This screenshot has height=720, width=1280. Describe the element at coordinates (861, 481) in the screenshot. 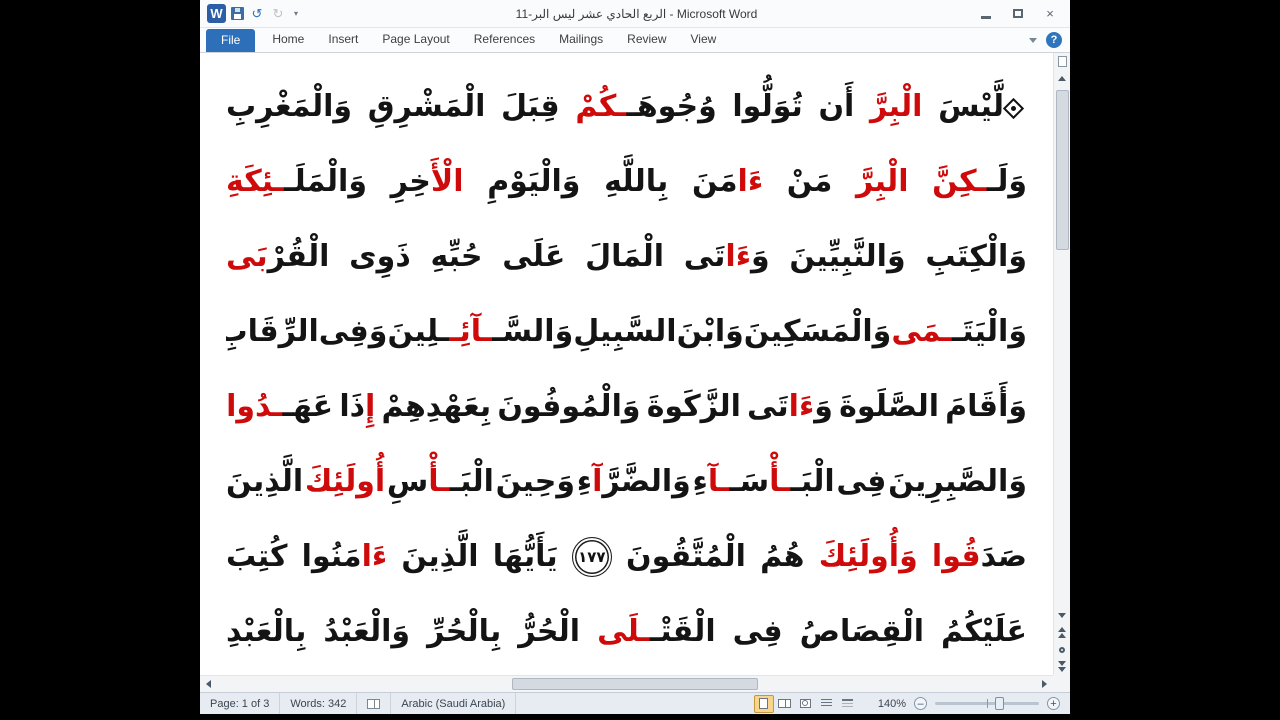

I see `word: فِى` at that location.